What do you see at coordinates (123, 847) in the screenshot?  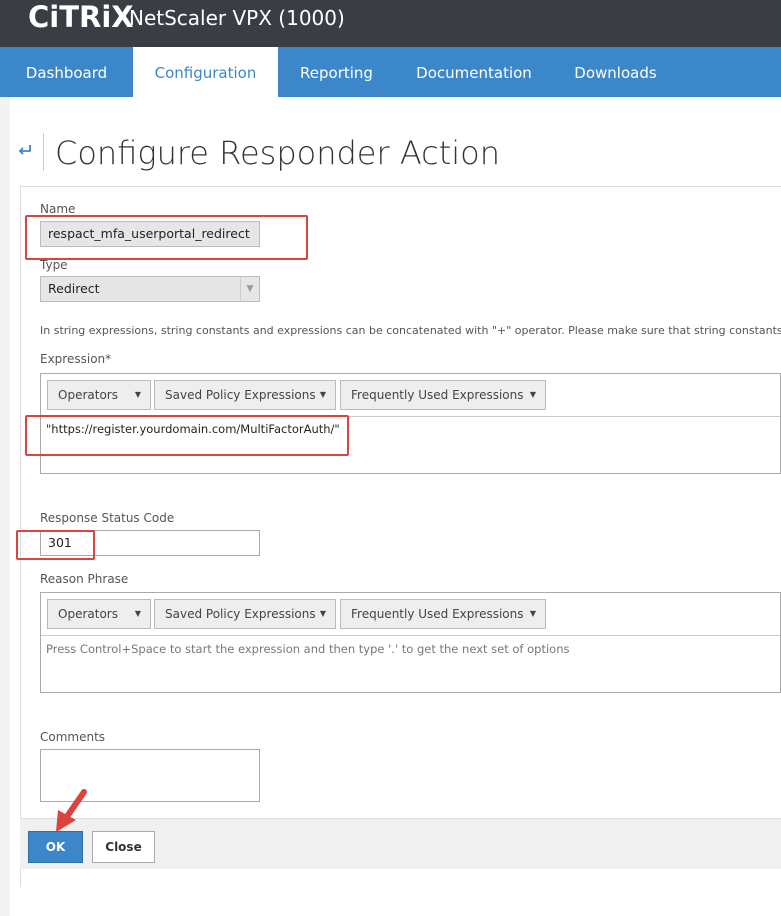 I see `close-button: Close` at bounding box center [123, 847].